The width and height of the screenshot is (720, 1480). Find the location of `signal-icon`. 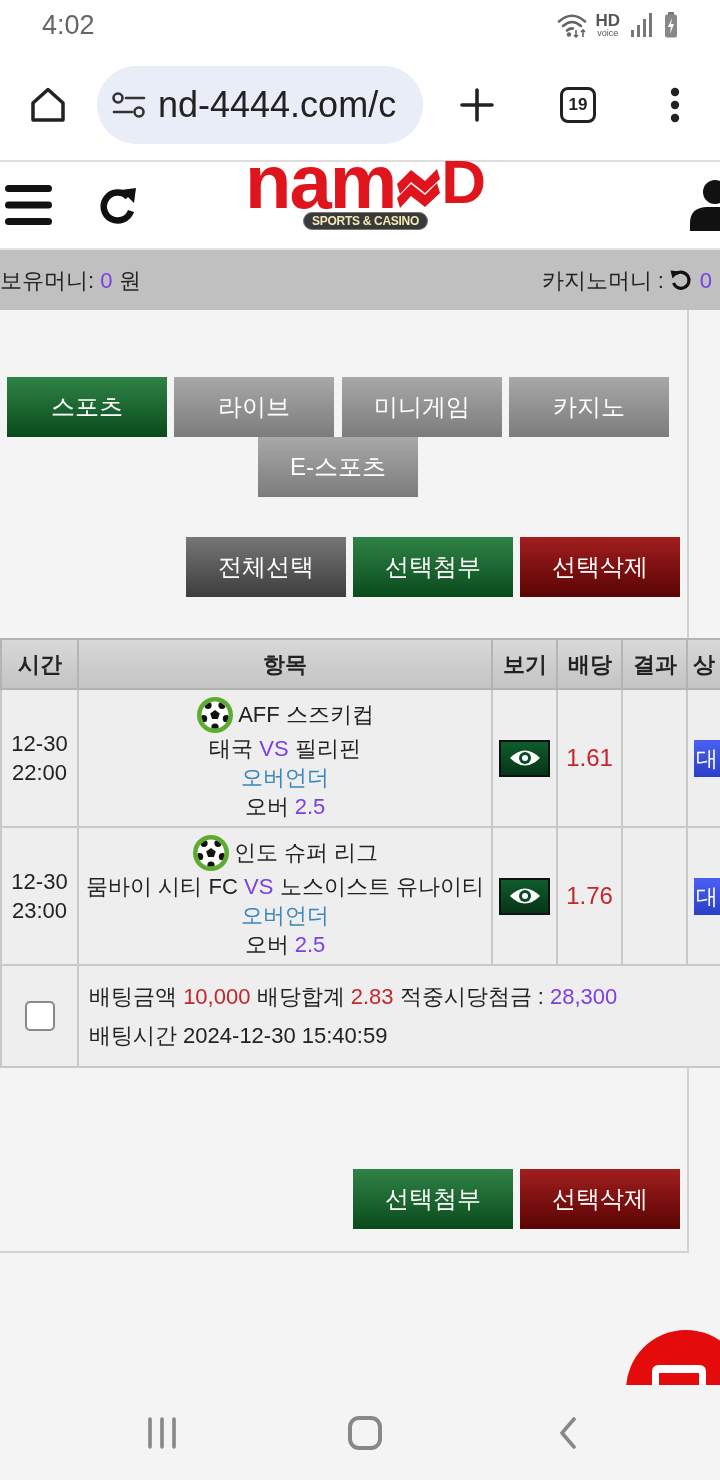

signal-icon is located at coordinates (642, 25).